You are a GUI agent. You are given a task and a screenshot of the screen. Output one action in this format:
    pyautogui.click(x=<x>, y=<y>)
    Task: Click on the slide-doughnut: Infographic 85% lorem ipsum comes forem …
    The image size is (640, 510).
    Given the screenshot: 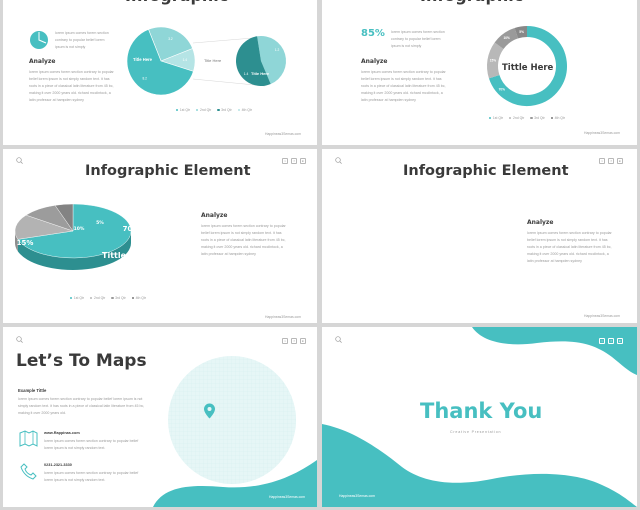 What is the action you would take?
    pyautogui.click(x=479, y=72)
    